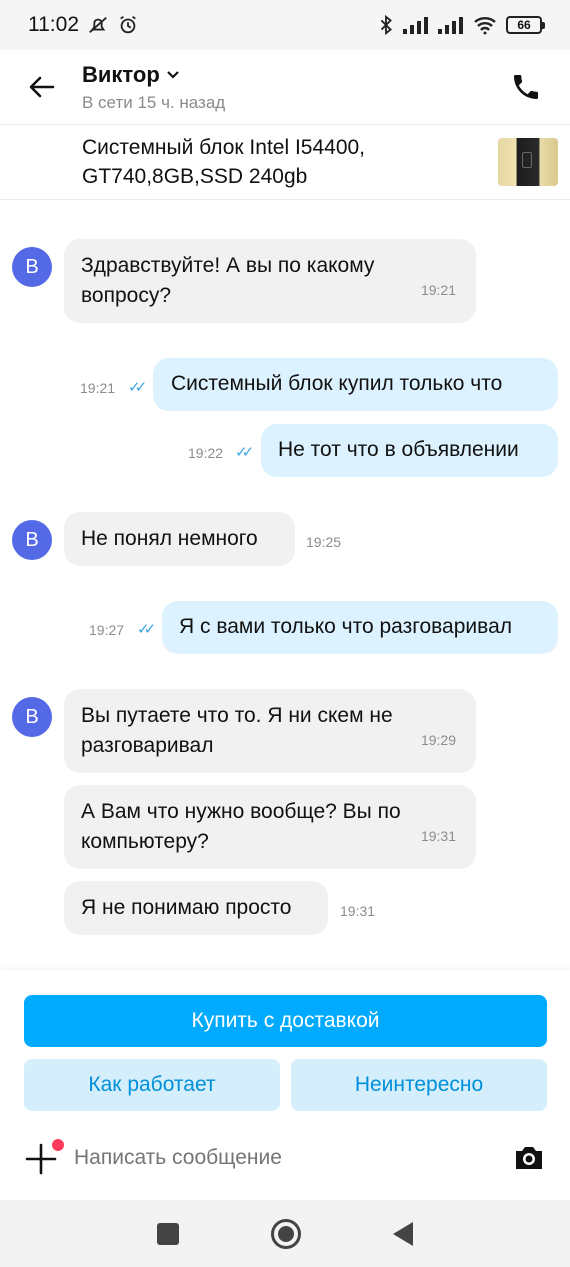  I want to click on message-text: Я не понимаю просто, so click(186, 907).